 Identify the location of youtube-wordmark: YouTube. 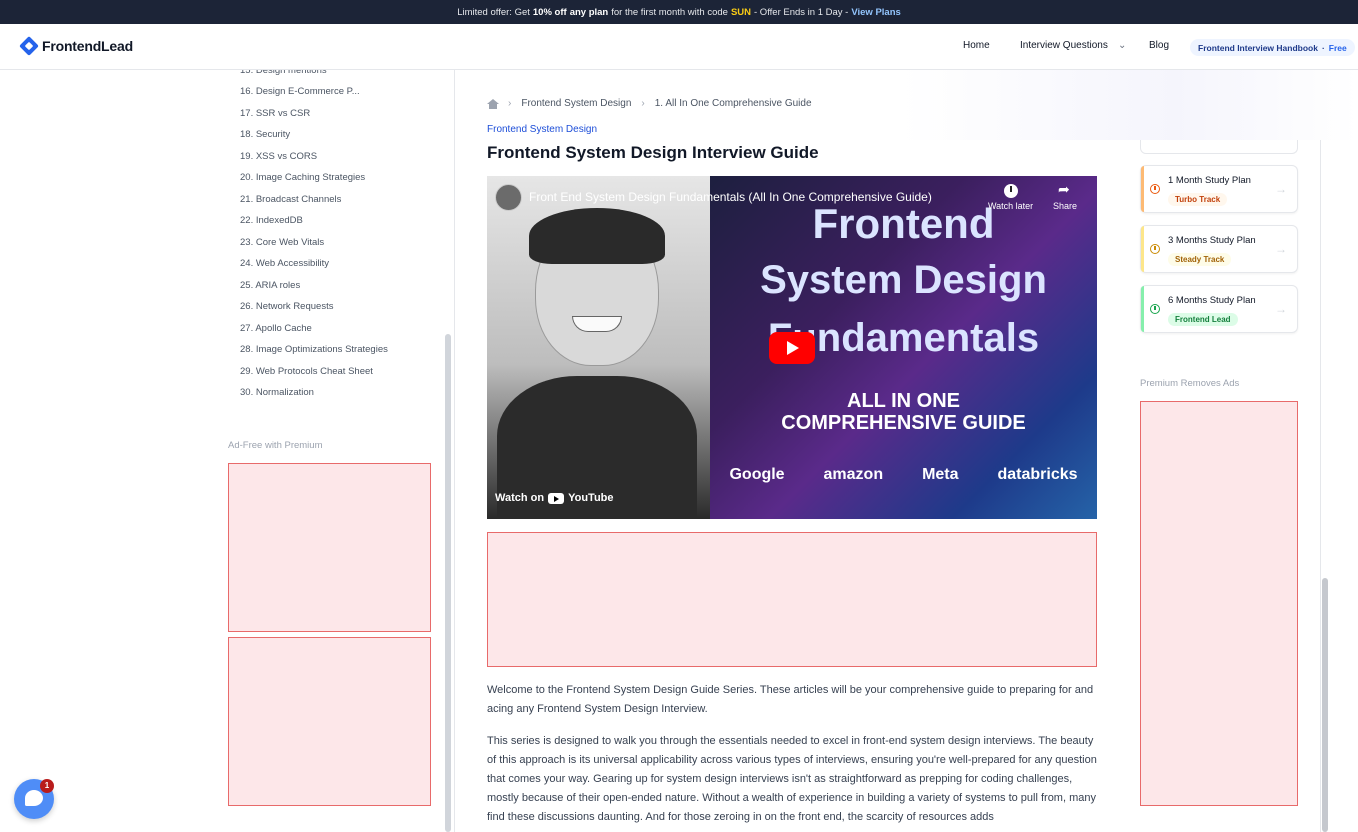
(591, 498).